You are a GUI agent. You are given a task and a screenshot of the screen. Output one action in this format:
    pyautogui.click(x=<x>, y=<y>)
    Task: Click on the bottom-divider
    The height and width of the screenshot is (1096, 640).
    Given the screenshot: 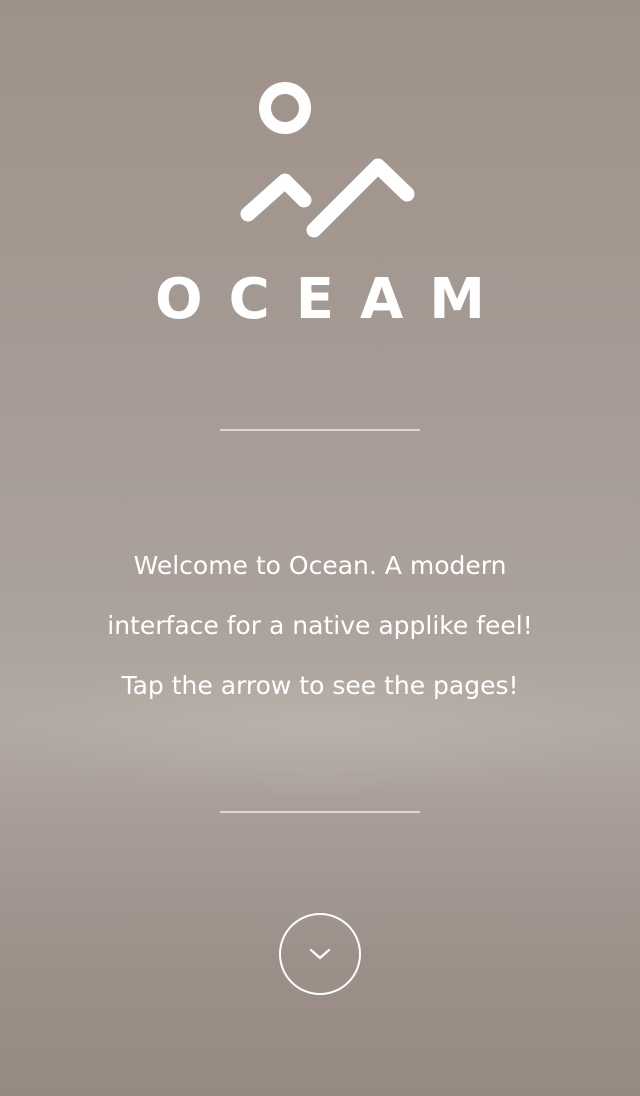 What is the action you would take?
    pyautogui.click(x=320, y=812)
    